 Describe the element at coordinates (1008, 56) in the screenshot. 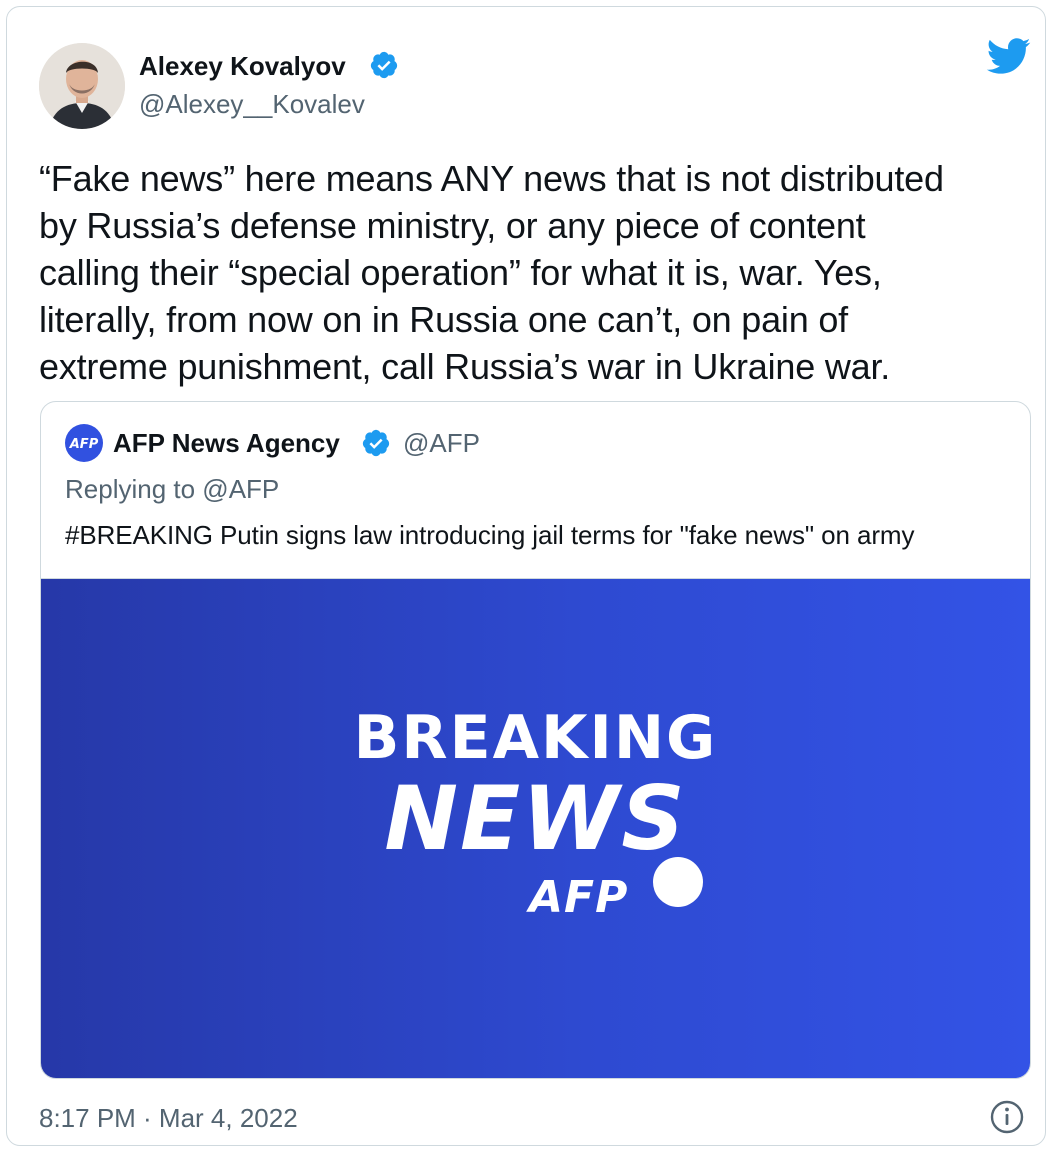

I see `twitter-bird-icon` at that location.